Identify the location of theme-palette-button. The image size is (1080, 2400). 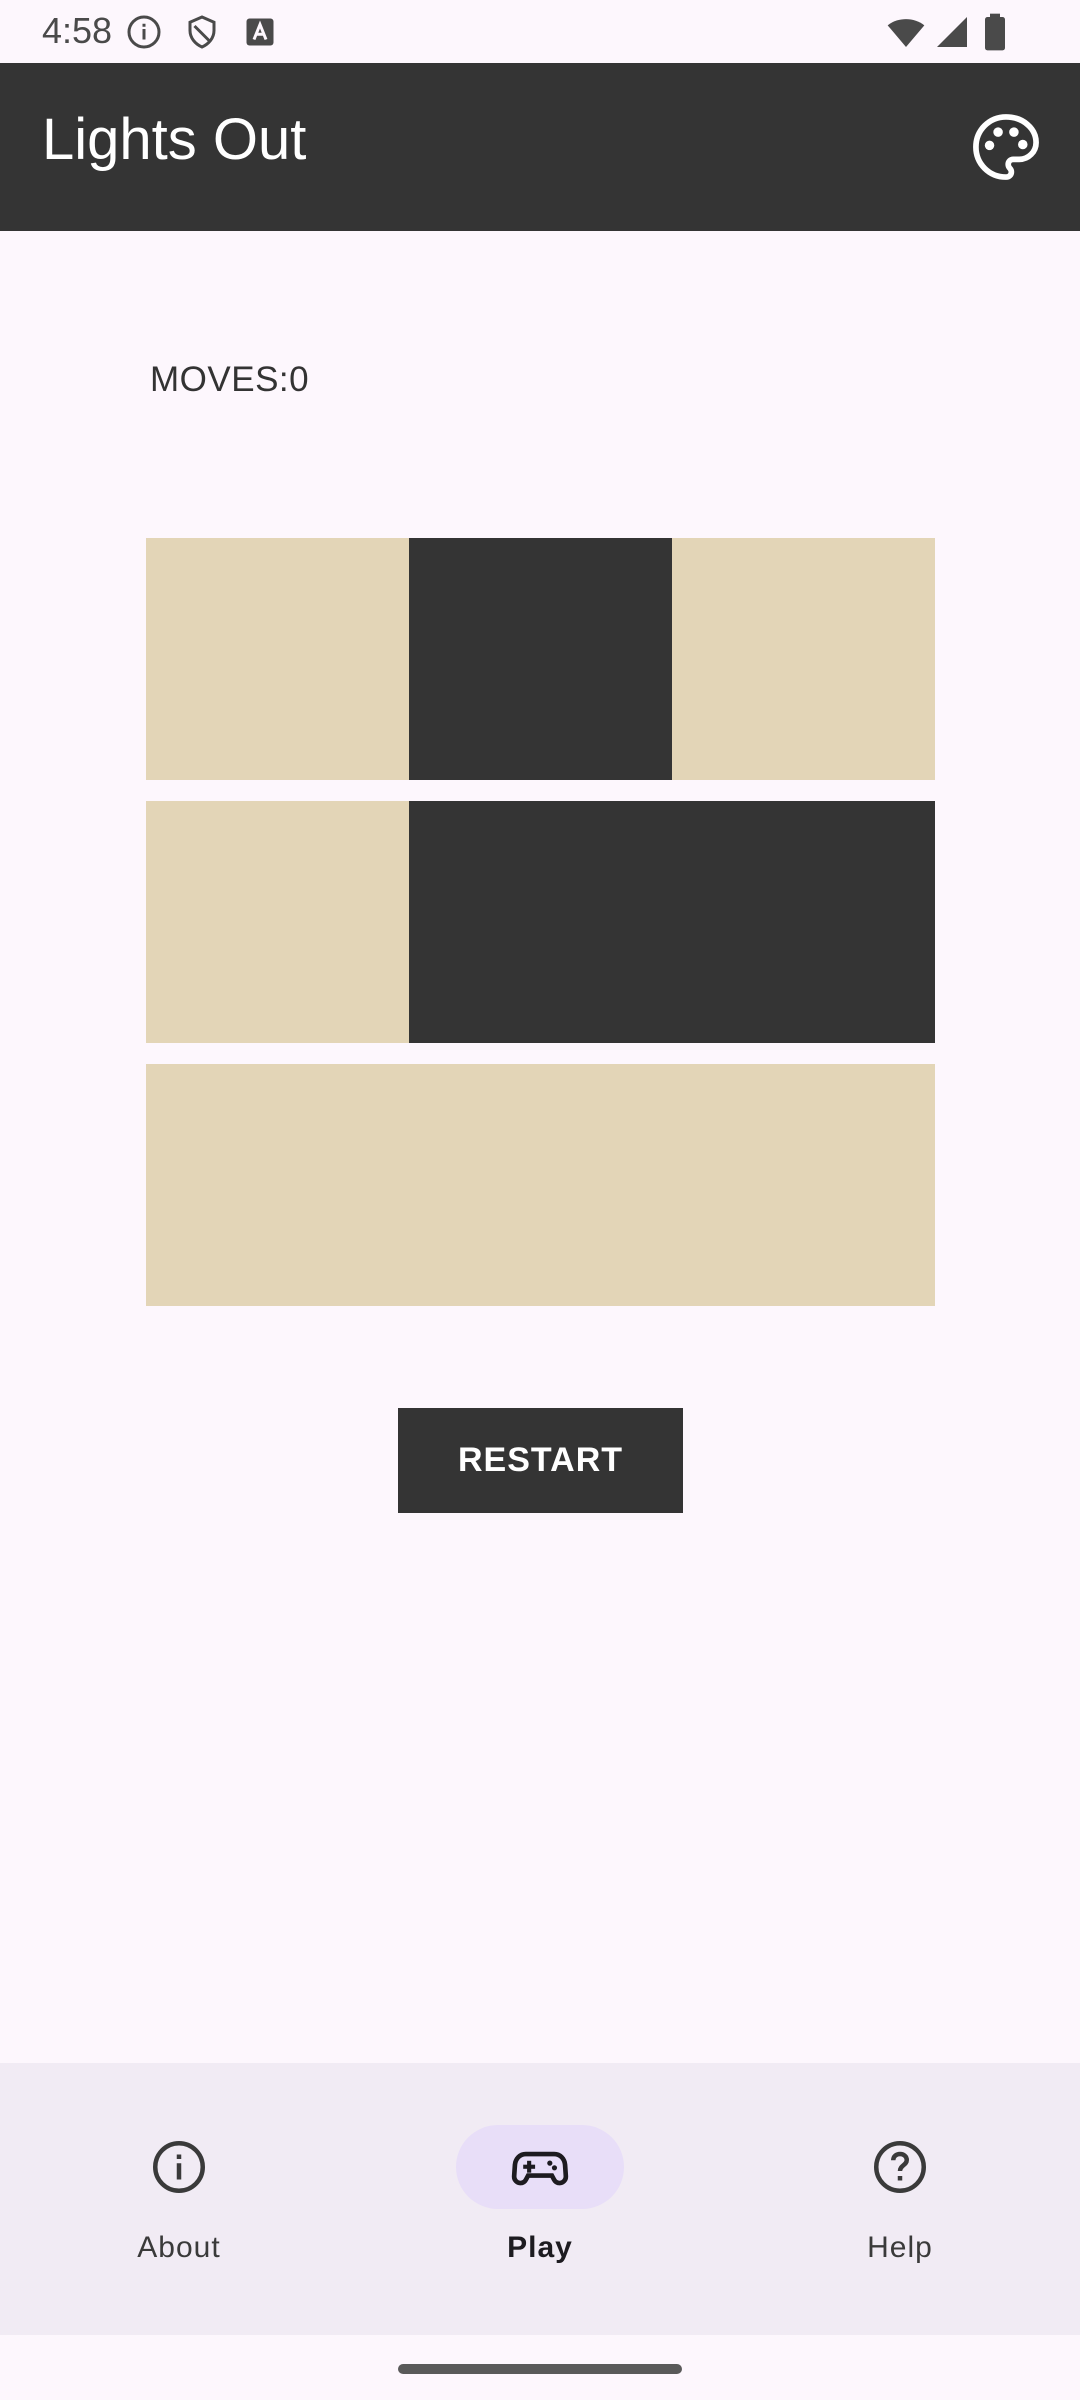
(1006, 147).